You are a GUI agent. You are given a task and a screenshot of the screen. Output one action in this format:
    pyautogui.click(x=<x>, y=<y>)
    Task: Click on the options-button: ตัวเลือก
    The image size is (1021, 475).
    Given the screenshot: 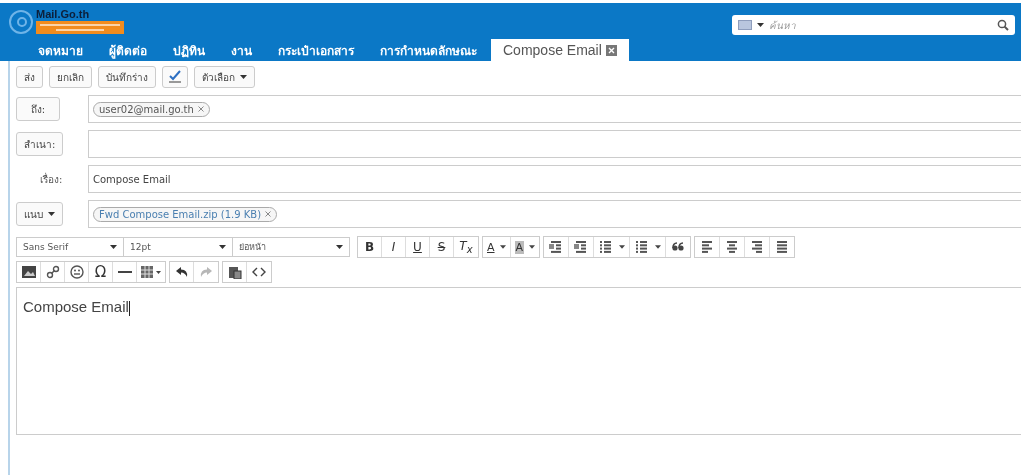 What is the action you would take?
    pyautogui.click(x=224, y=77)
    